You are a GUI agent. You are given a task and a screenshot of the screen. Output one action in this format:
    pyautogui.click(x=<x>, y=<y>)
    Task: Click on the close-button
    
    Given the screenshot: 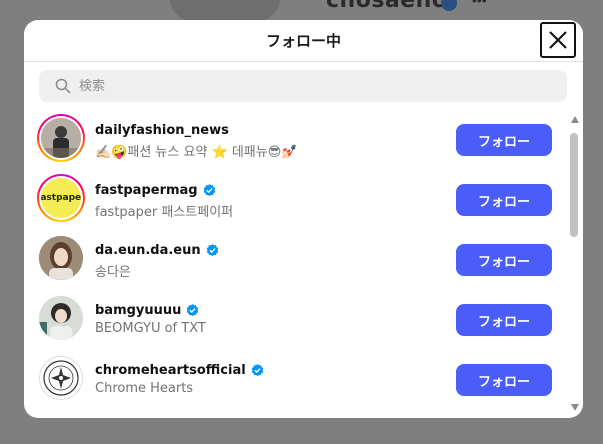 What is the action you would take?
    pyautogui.click(x=558, y=40)
    